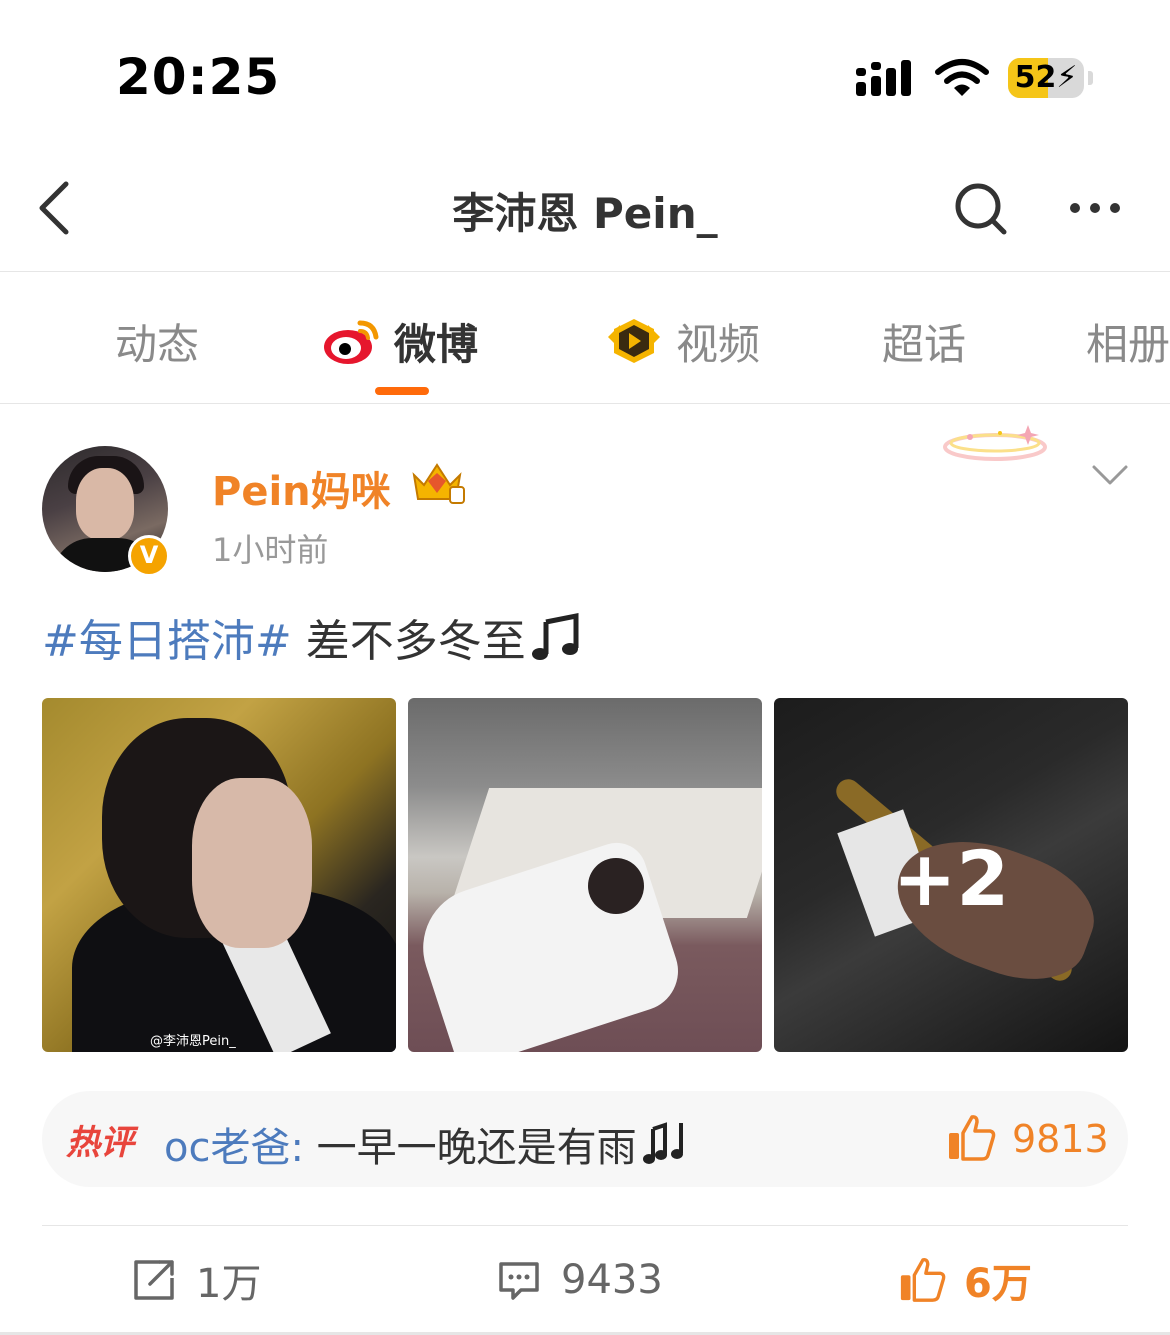 This screenshot has width=1170, height=1335. Describe the element at coordinates (555, 636) in the screenshot. I see `music-note-icon` at that location.